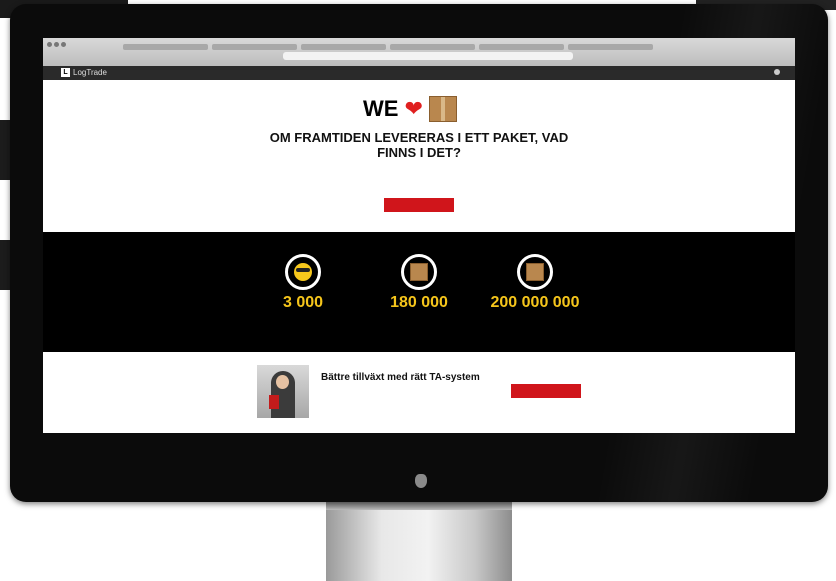 This screenshot has width=836, height=581. What do you see at coordinates (535, 302) in the screenshot?
I see `stat-value: 200 000 000` at bounding box center [535, 302].